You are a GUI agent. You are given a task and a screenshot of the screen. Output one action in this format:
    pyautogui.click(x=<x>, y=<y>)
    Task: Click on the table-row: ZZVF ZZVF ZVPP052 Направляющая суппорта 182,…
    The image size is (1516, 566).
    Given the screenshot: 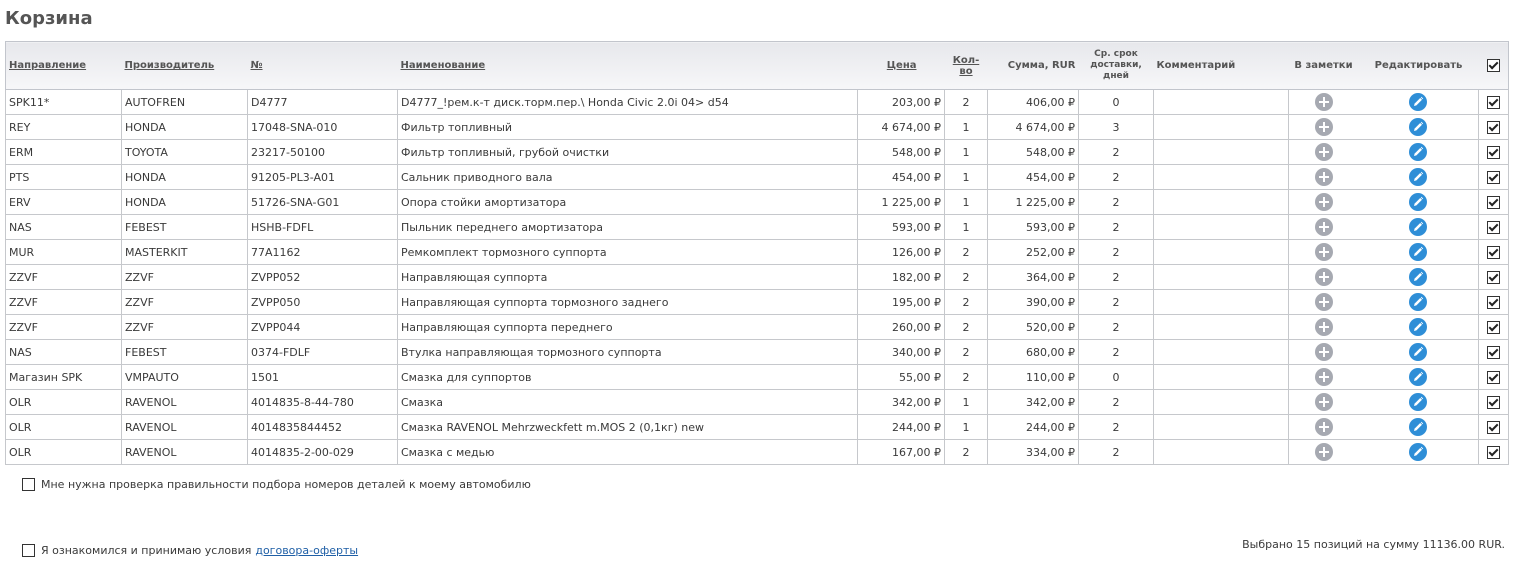 What is the action you would take?
    pyautogui.click(x=757, y=277)
    